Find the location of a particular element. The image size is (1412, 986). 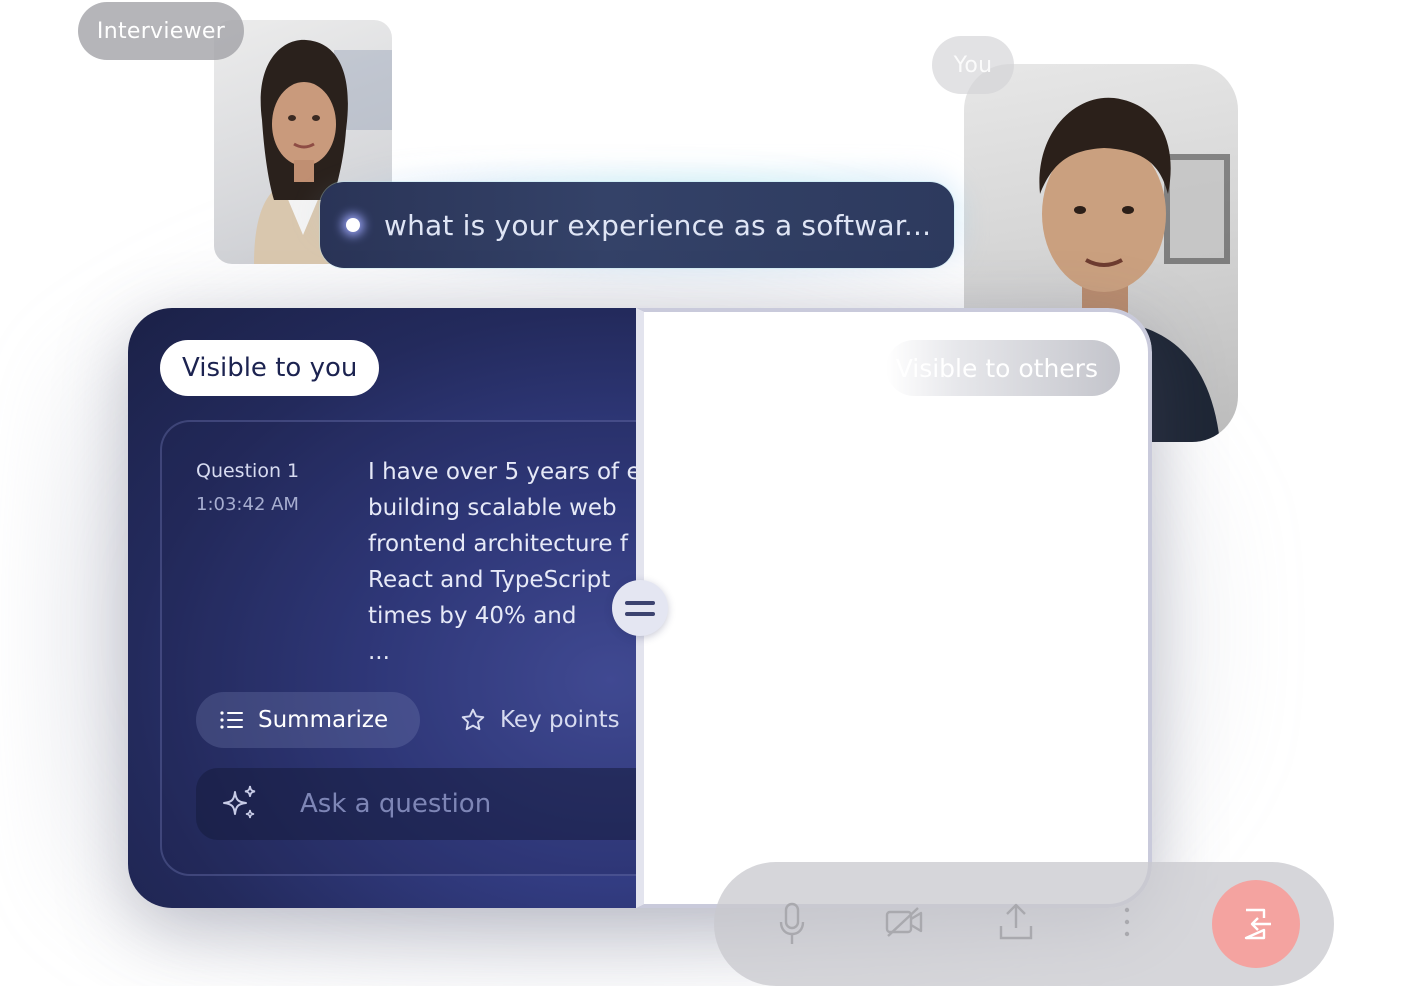

summarize-label: Summarize is located at coordinates (323, 720).